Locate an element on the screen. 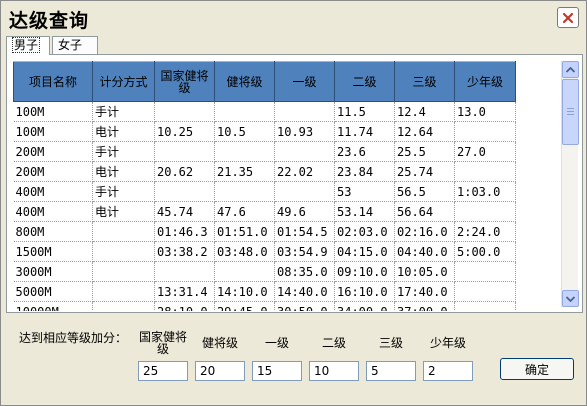 The image size is (587, 406). table-cell: 37:00.0 is located at coordinates (424, 306).